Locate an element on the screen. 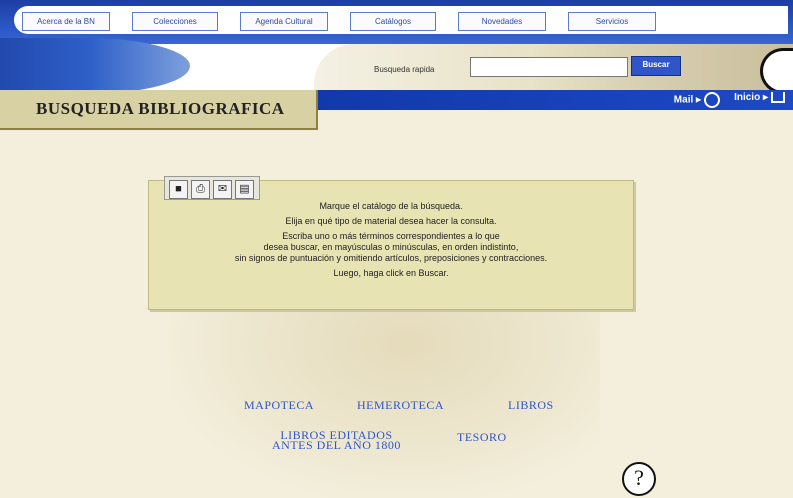 Image resolution: width=793 pixels, height=498 pixels. home-link: Inicio ▸ is located at coordinates (759, 100).